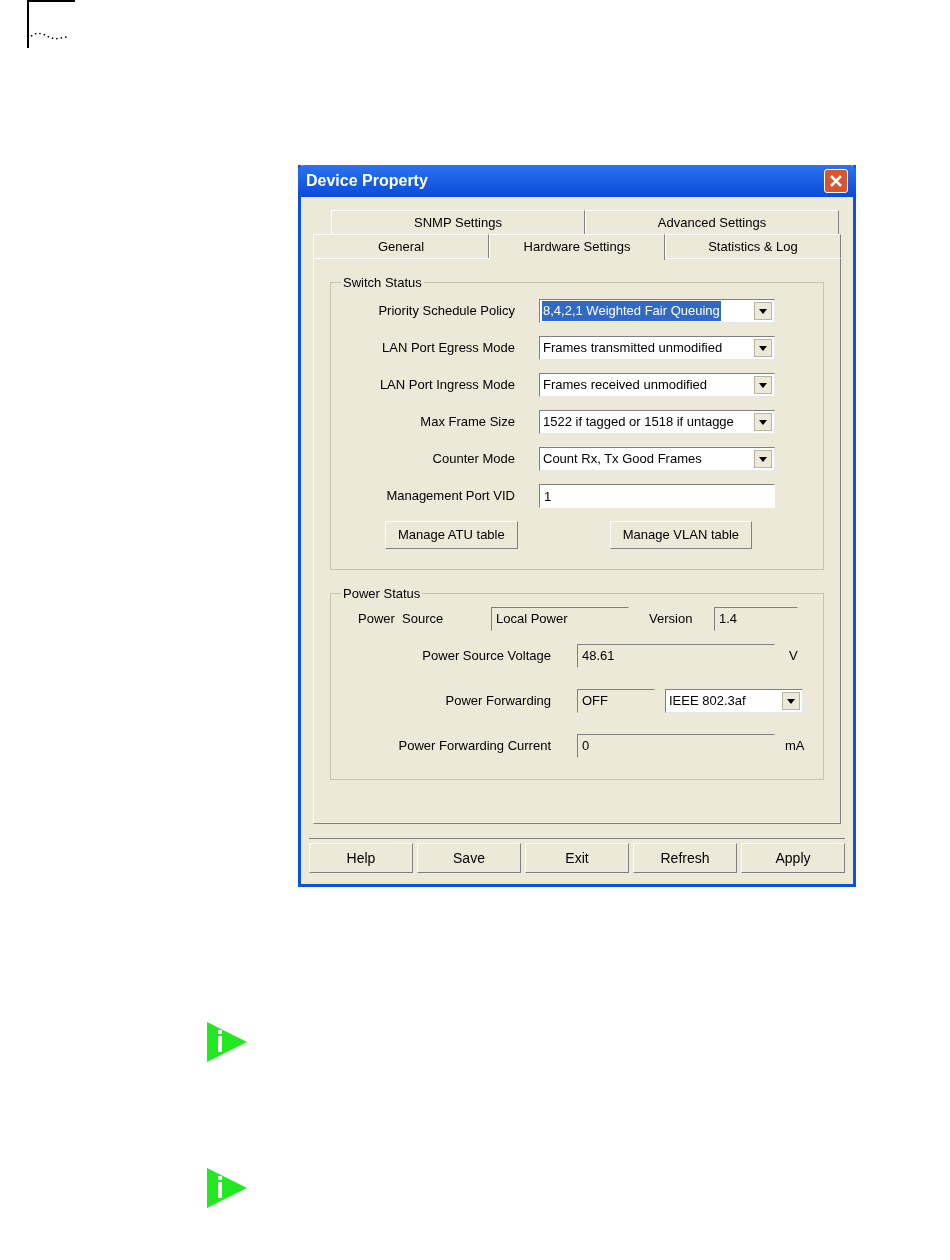 The height and width of the screenshot is (1260, 950). I want to click on field-label: Power Forwarding, so click(498, 701).